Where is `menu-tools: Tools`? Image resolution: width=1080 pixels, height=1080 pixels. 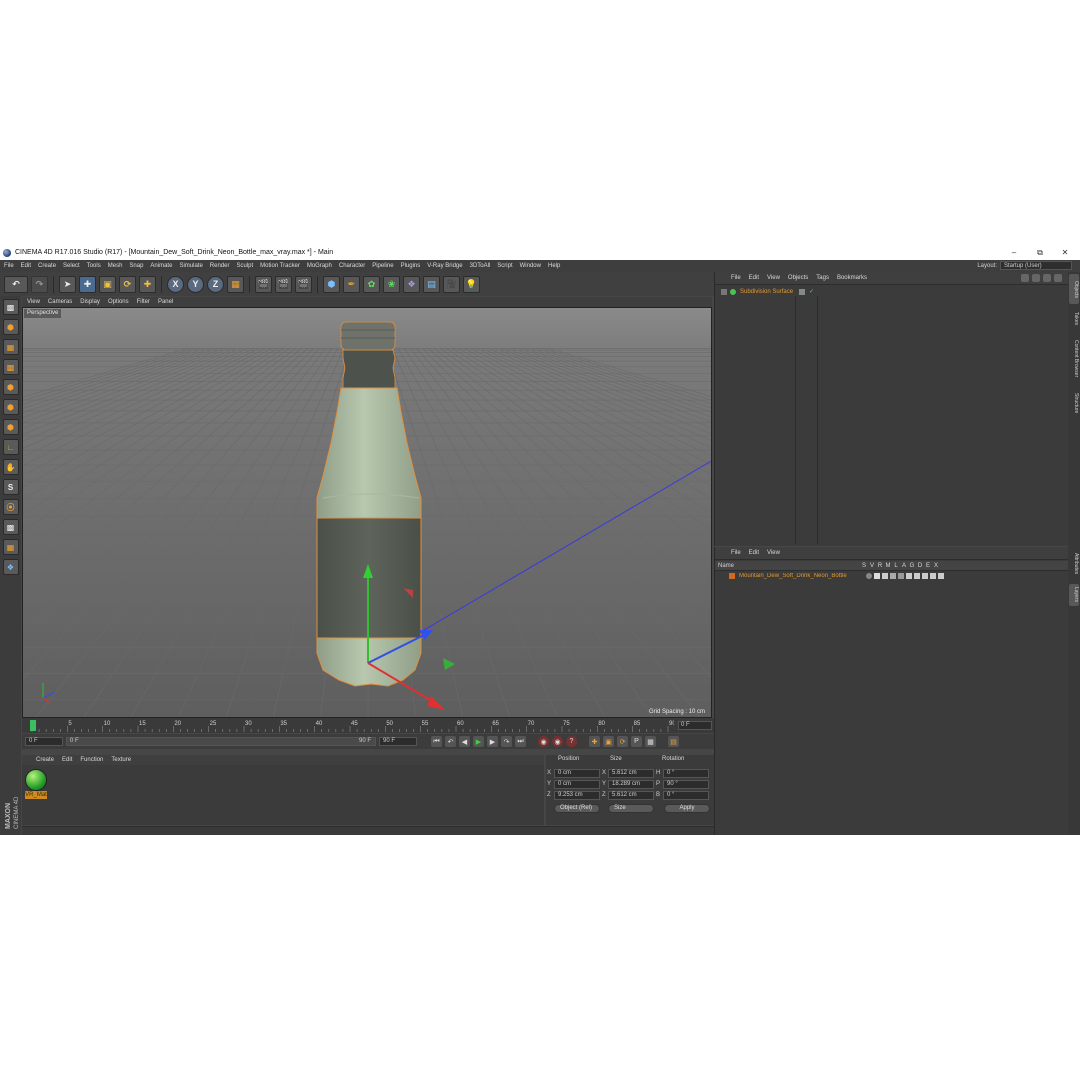
menu-tools: Tools is located at coordinates (94, 266).